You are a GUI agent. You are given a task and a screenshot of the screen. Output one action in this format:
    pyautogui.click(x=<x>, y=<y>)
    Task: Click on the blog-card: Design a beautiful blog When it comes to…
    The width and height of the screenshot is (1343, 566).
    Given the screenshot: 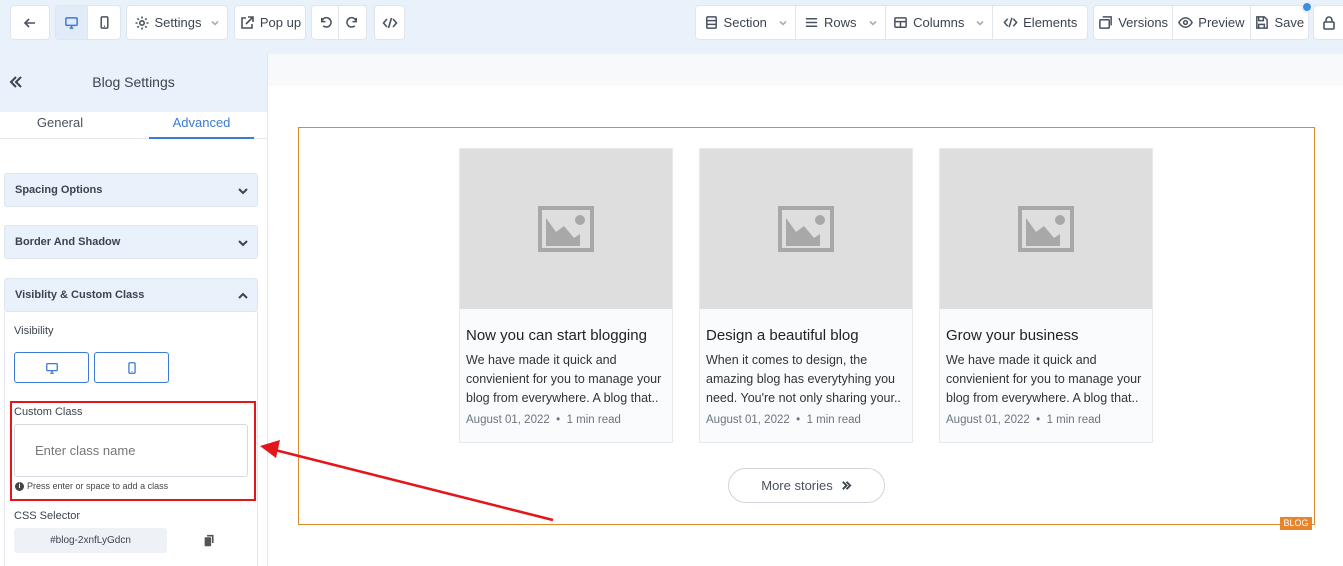 What is the action you would take?
    pyautogui.click(x=806, y=295)
    